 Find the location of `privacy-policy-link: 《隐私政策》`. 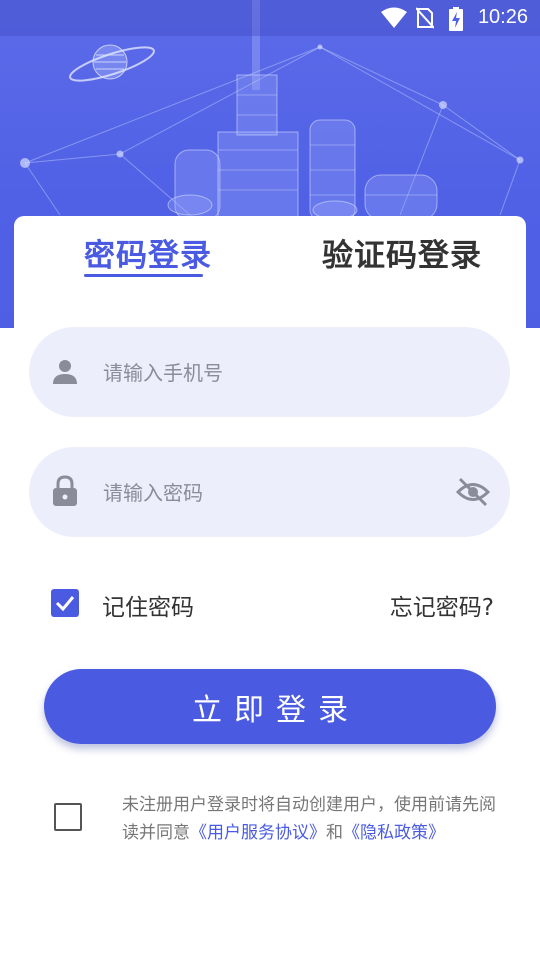

privacy-policy-link: 《隐私政策》 is located at coordinates (394, 833).